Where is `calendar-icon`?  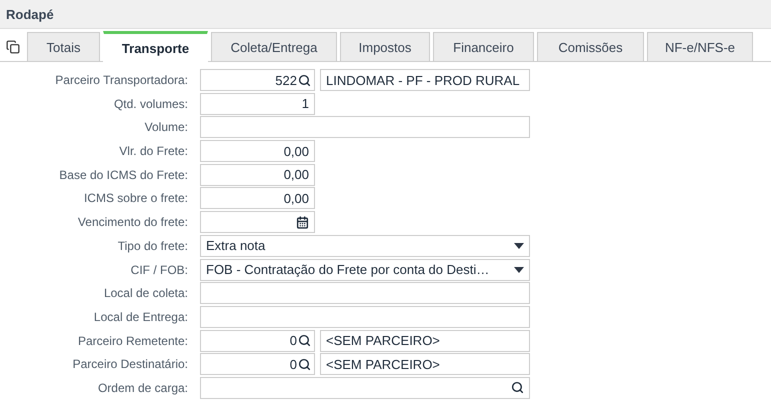
calendar-icon is located at coordinates (302, 222).